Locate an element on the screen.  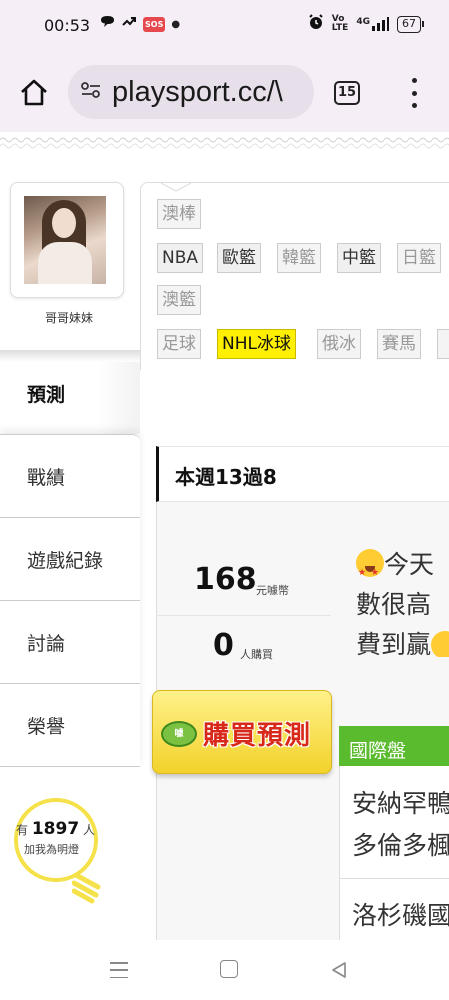
bulb-base-icon is located at coordinates (86, 888).